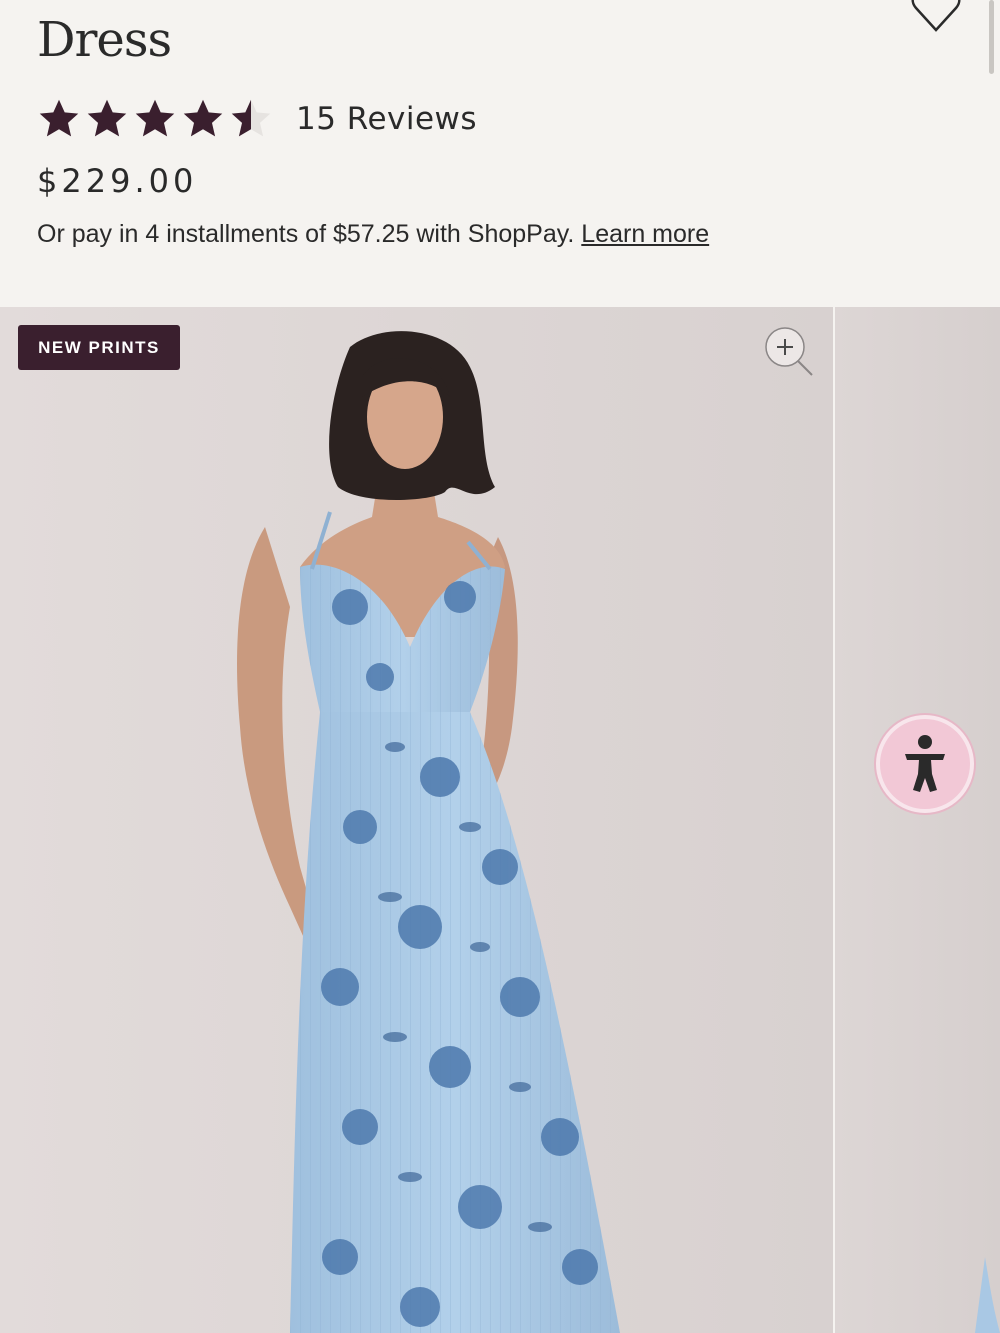 The width and height of the screenshot is (1000, 1333). I want to click on learn-more-link: Learn more, so click(645, 234).